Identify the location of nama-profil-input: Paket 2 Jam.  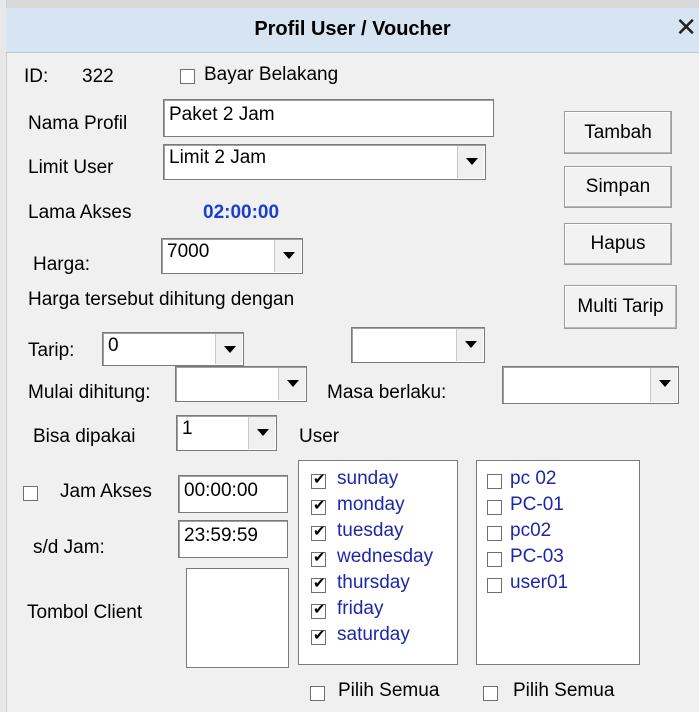
(328, 118).